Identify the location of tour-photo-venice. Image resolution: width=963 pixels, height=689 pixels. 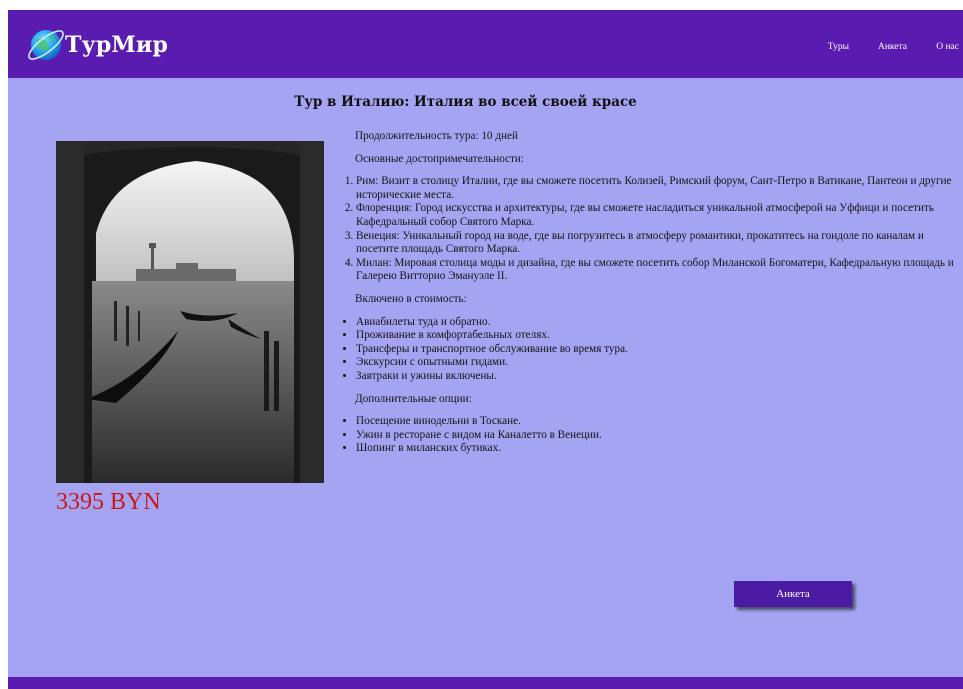
(190, 312).